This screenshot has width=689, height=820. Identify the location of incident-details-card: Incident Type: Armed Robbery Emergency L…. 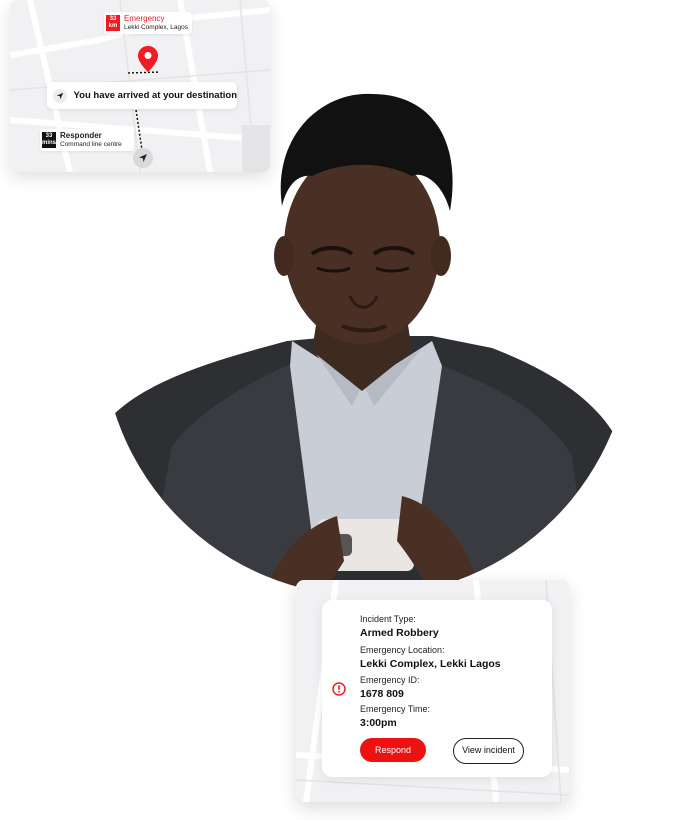
(437, 688).